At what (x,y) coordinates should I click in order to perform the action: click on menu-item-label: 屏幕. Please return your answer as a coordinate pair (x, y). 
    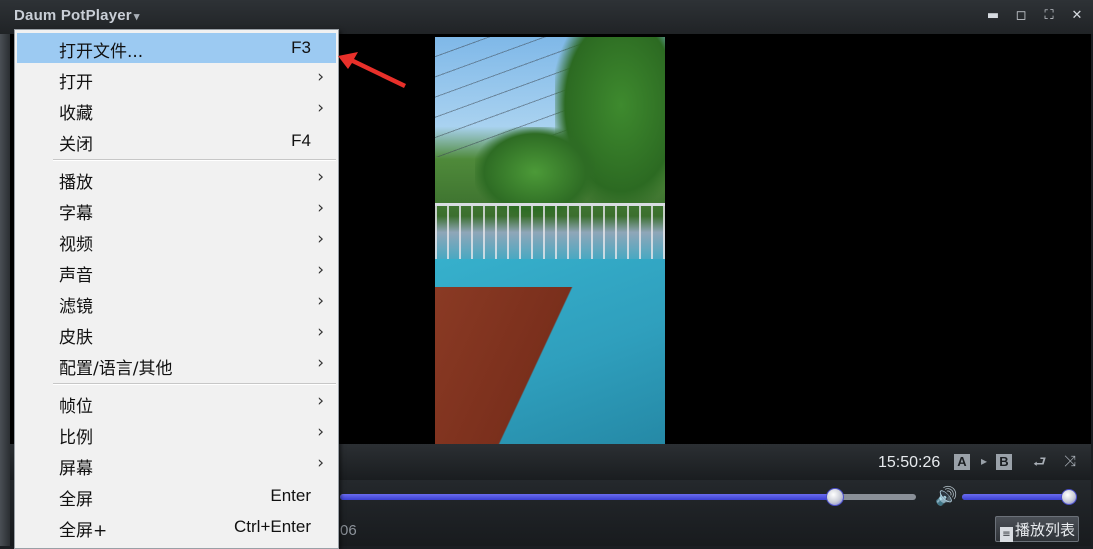
    Looking at the image, I should click on (76, 469).